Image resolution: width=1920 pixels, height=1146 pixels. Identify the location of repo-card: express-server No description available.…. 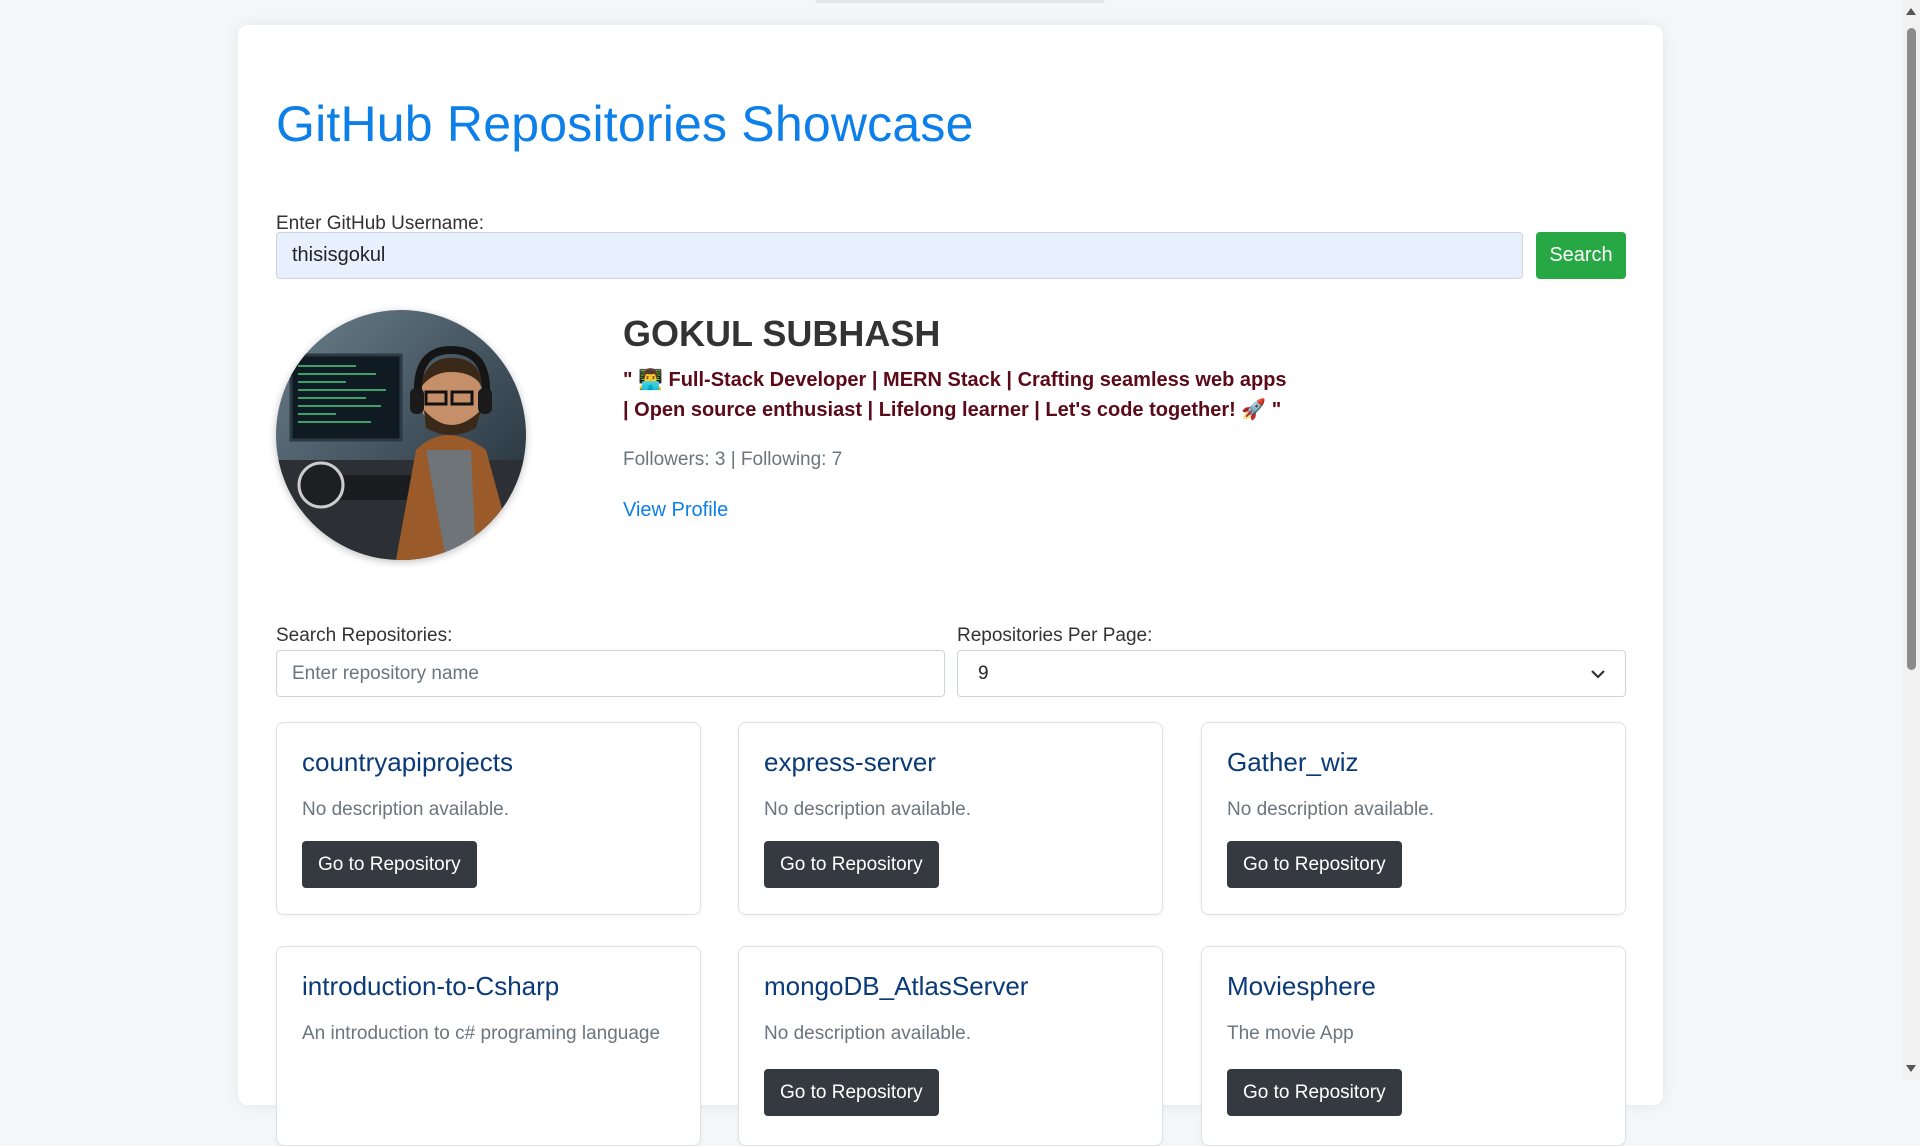
(950, 818).